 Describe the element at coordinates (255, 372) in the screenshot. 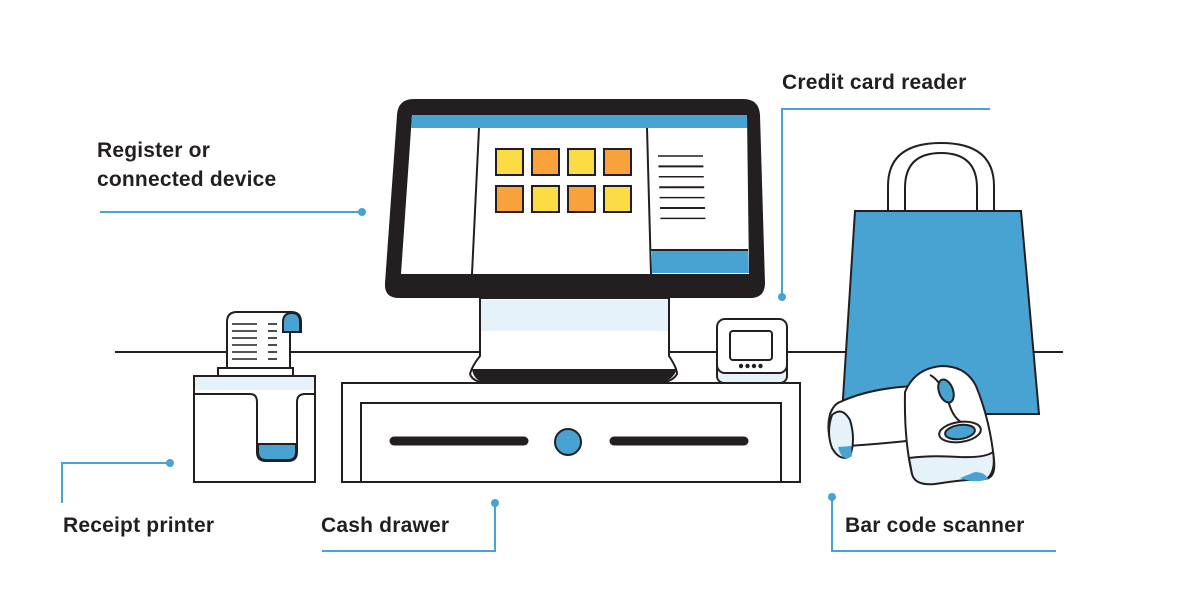

I see `printer-slot` at that location.